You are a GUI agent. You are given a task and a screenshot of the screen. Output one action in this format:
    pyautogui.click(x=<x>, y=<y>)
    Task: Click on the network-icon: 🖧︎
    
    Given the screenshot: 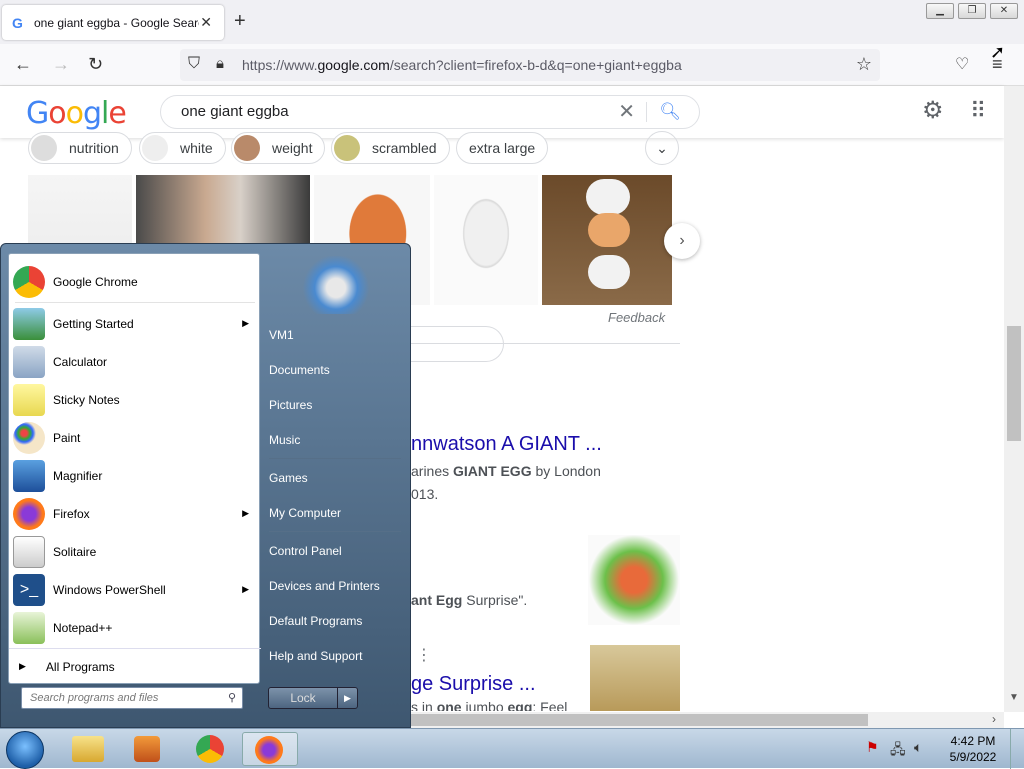 What is the action you would take?
    pyautogui.click(x=898, y=751)
    